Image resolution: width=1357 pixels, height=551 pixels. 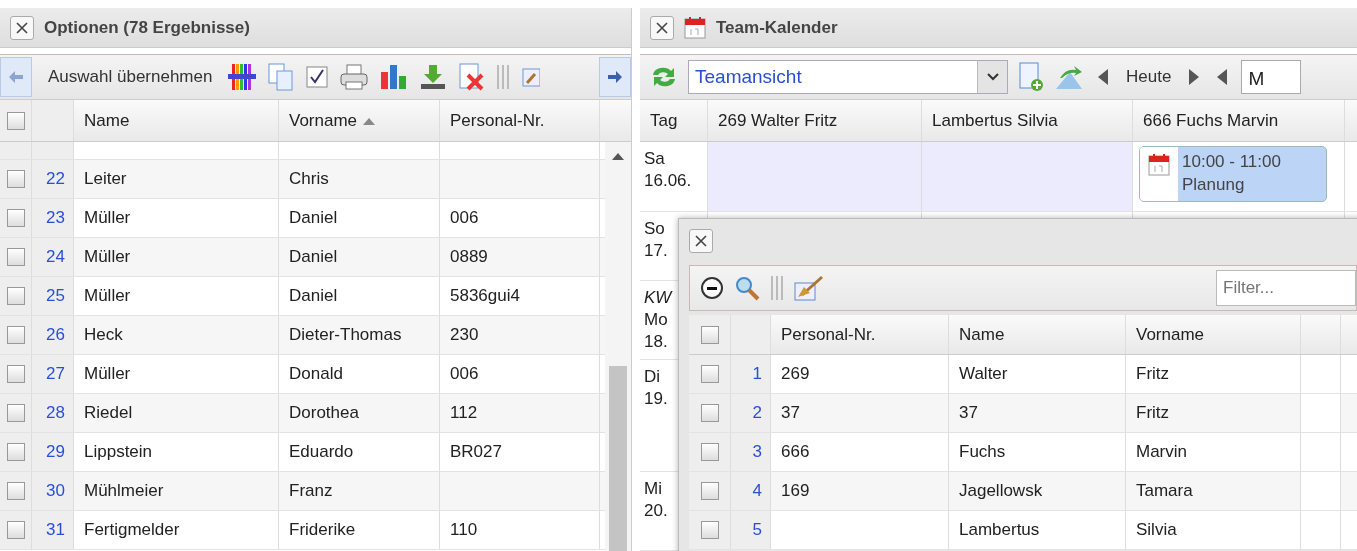 What do you see at coordinates (1233, 173) in the screenshot?
I see `calendar-event: 10:00 - 11:00 Planung` at bounding box center [1233, 173].